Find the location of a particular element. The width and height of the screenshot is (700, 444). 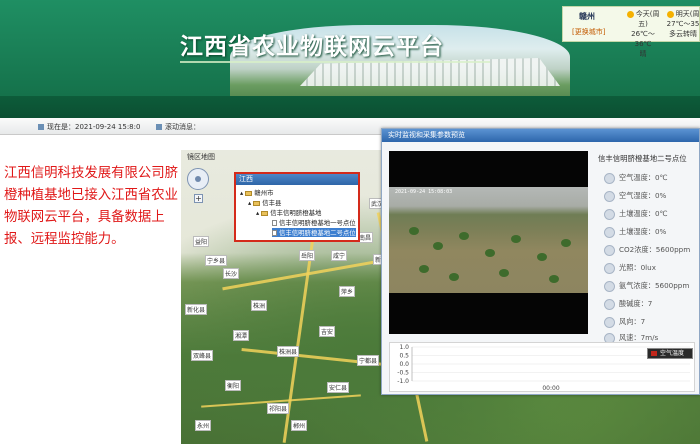

sensor-value: 土壤湿度：0% is located at coordinates (643, 231).